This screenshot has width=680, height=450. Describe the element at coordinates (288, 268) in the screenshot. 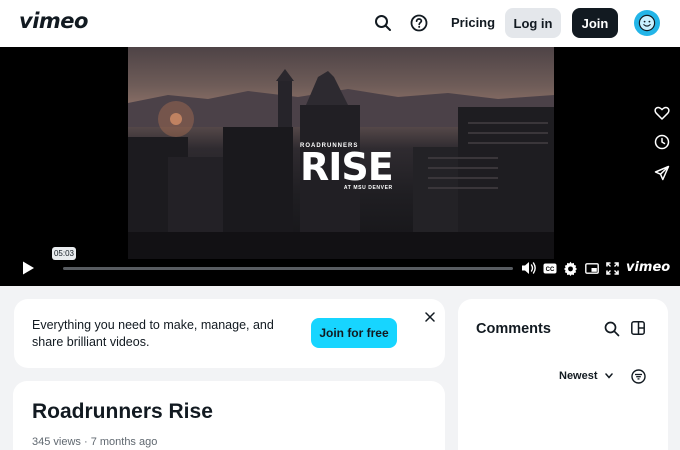

I see `progress-bar` at that location.